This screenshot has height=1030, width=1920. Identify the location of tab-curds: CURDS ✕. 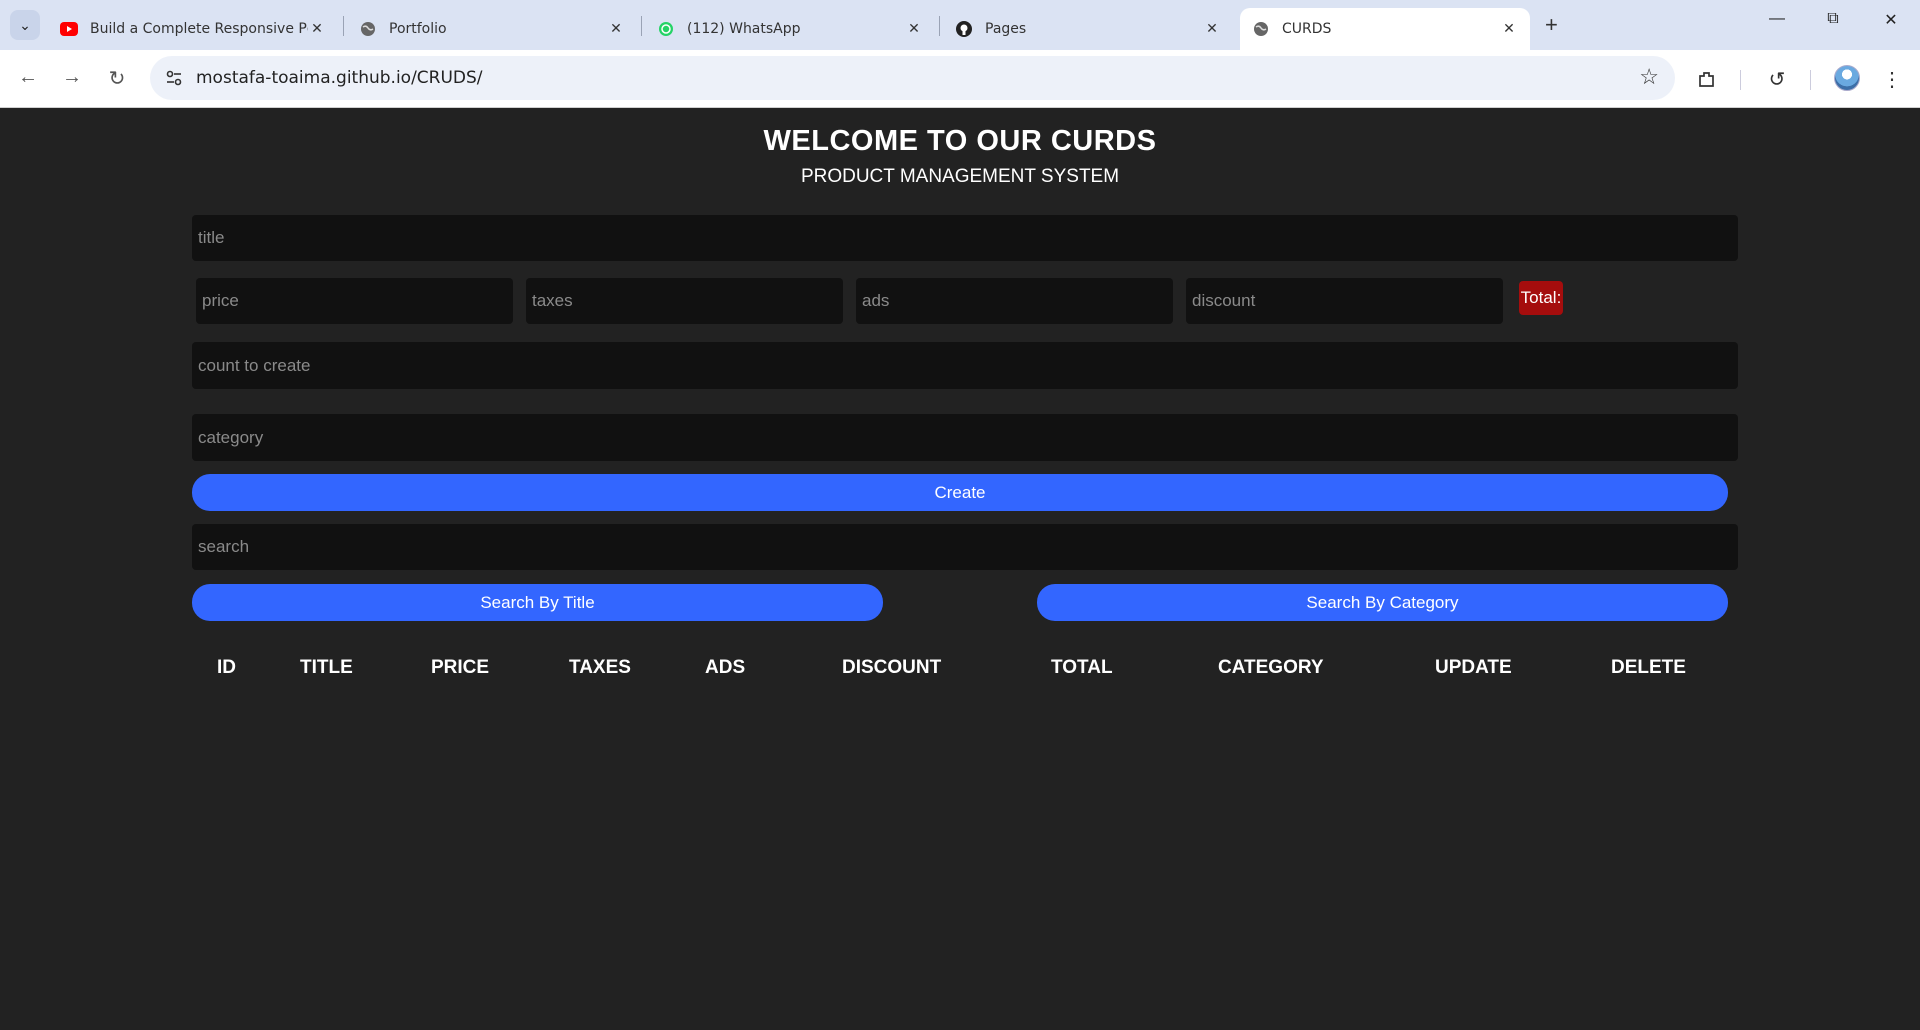
(1385, 29).